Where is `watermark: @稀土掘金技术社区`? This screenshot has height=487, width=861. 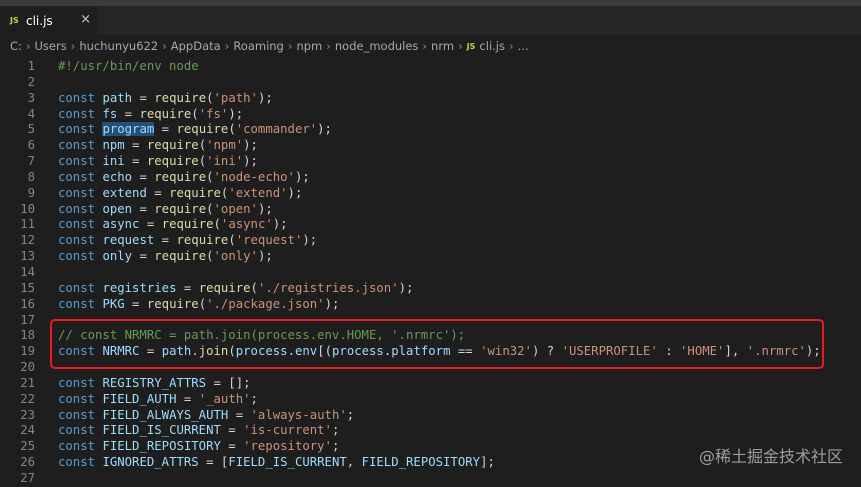
watermark: @稀土掘金技术社区 is located at coordinates (770, 456).